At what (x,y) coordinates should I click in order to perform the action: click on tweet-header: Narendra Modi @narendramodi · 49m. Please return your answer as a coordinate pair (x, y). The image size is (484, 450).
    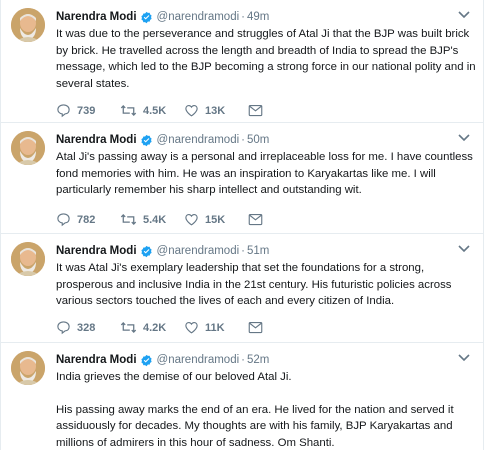
    Looking at the image, I should click on (162, 17).